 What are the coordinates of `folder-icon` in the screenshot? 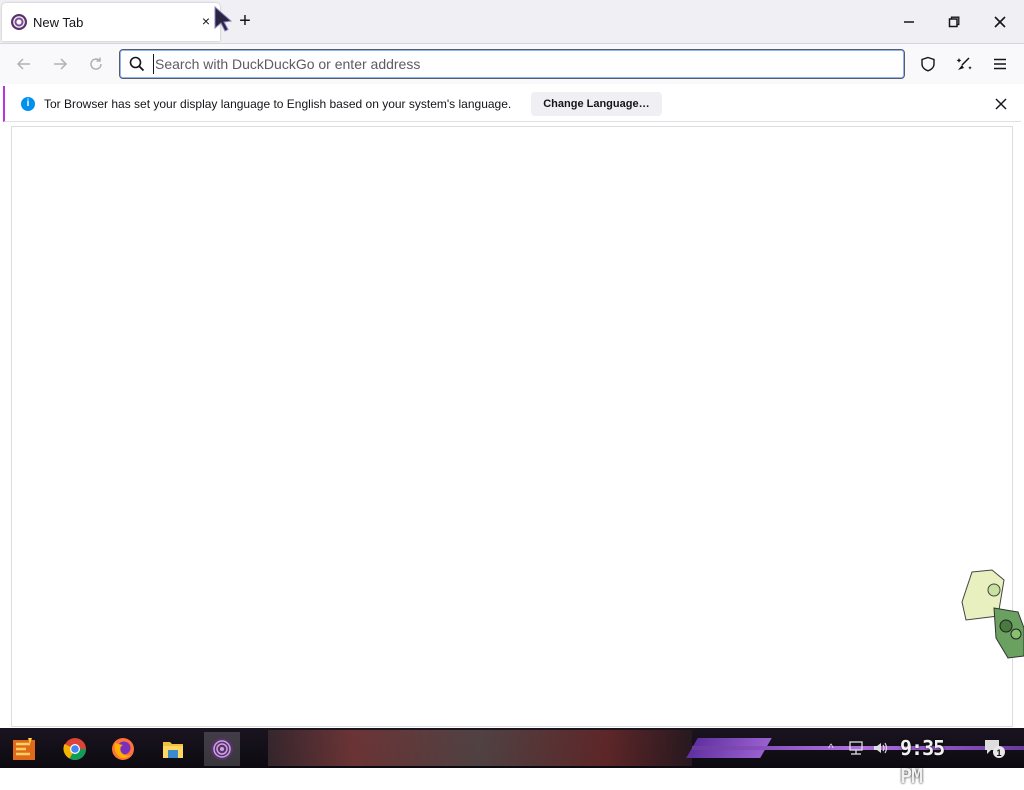 It's located at (173, 750).